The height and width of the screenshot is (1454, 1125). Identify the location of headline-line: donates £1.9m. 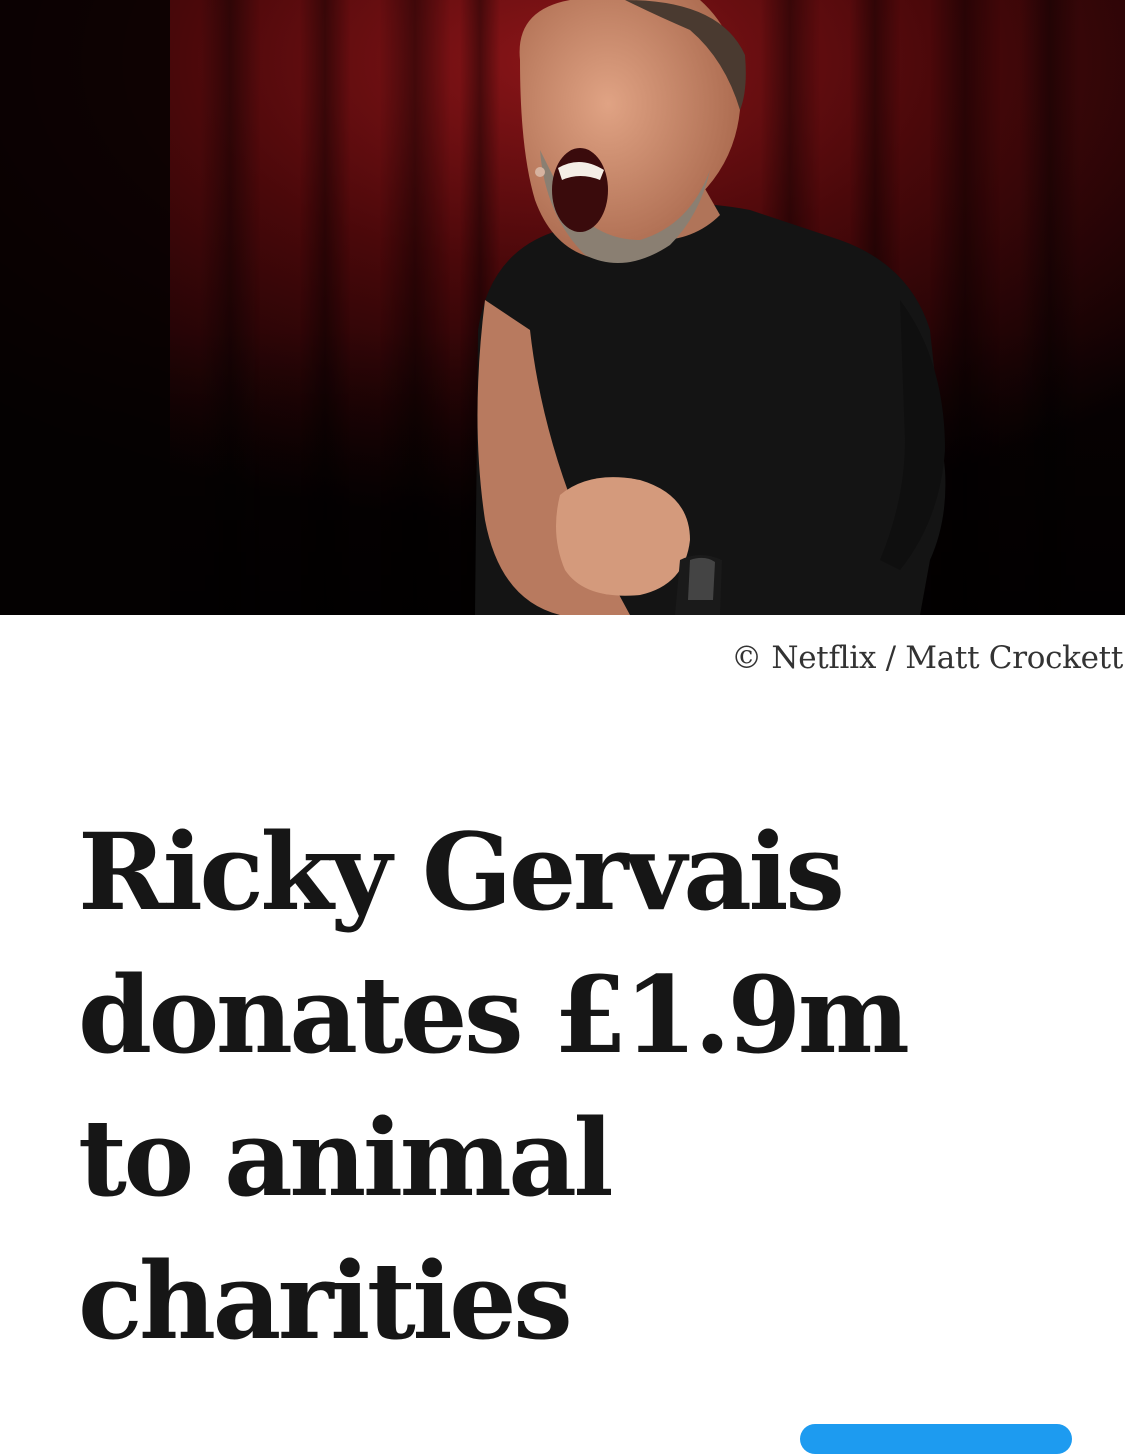
(494, 1014).